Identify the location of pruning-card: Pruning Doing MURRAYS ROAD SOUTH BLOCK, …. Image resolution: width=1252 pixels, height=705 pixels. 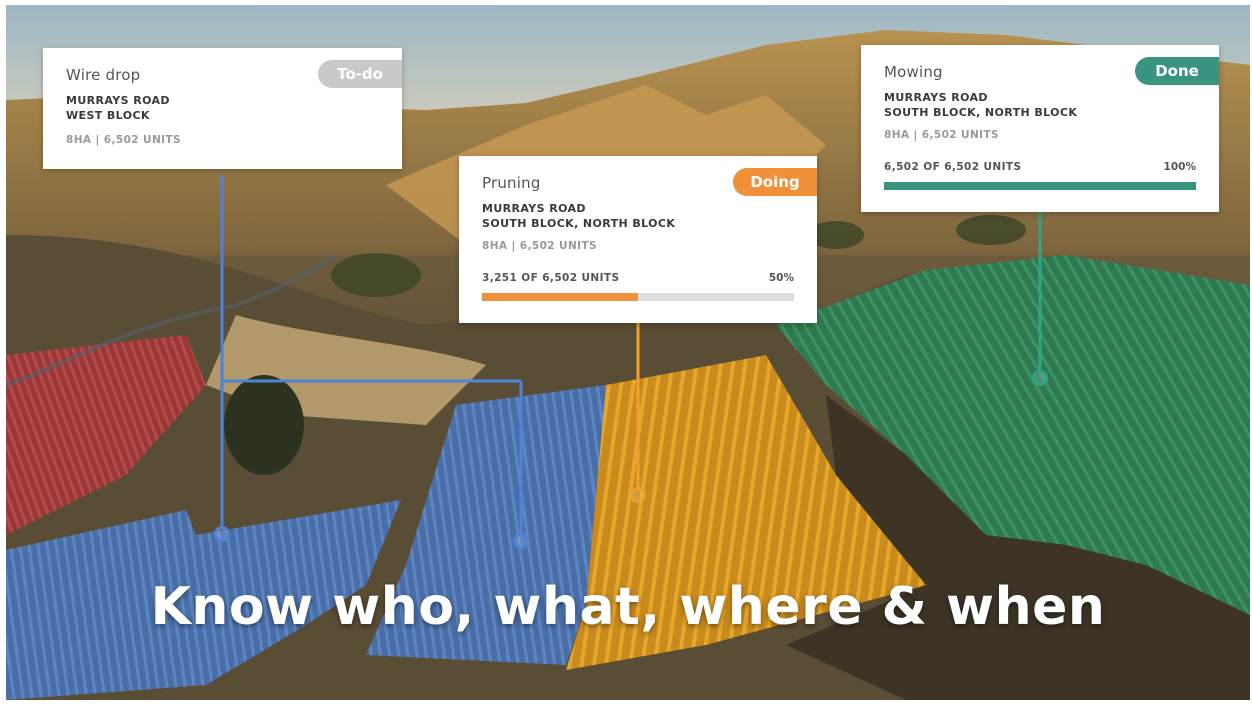
(638, 239).